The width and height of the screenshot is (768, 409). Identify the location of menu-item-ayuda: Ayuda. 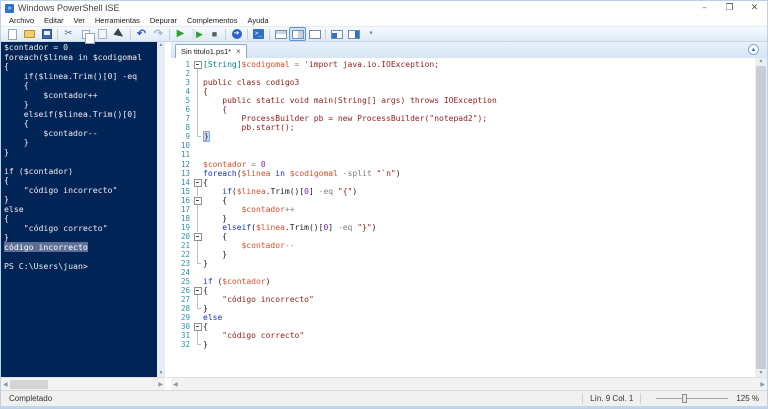
(257, 20).